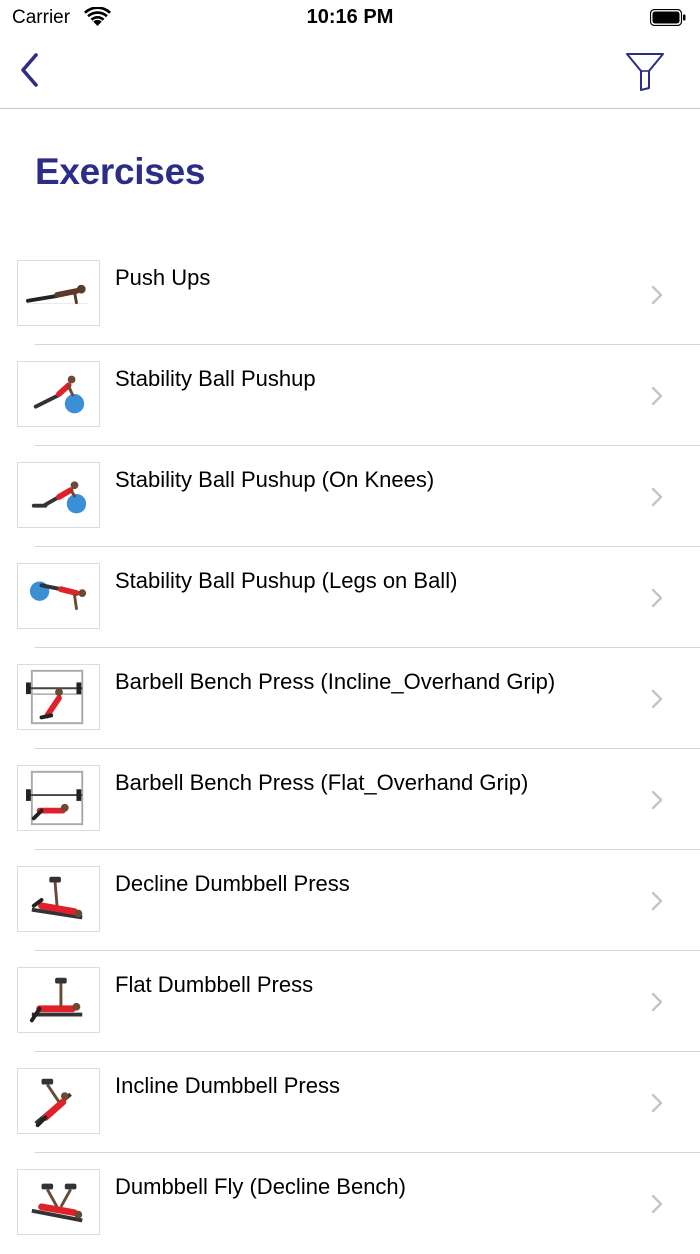 The image size is (700, 1254). What do you see at coordinates (286, 580) in the screenshot?
I see `exercise-label: Stability Ball Pushup (Legs on Ball)` at bounding box center [286, 580].